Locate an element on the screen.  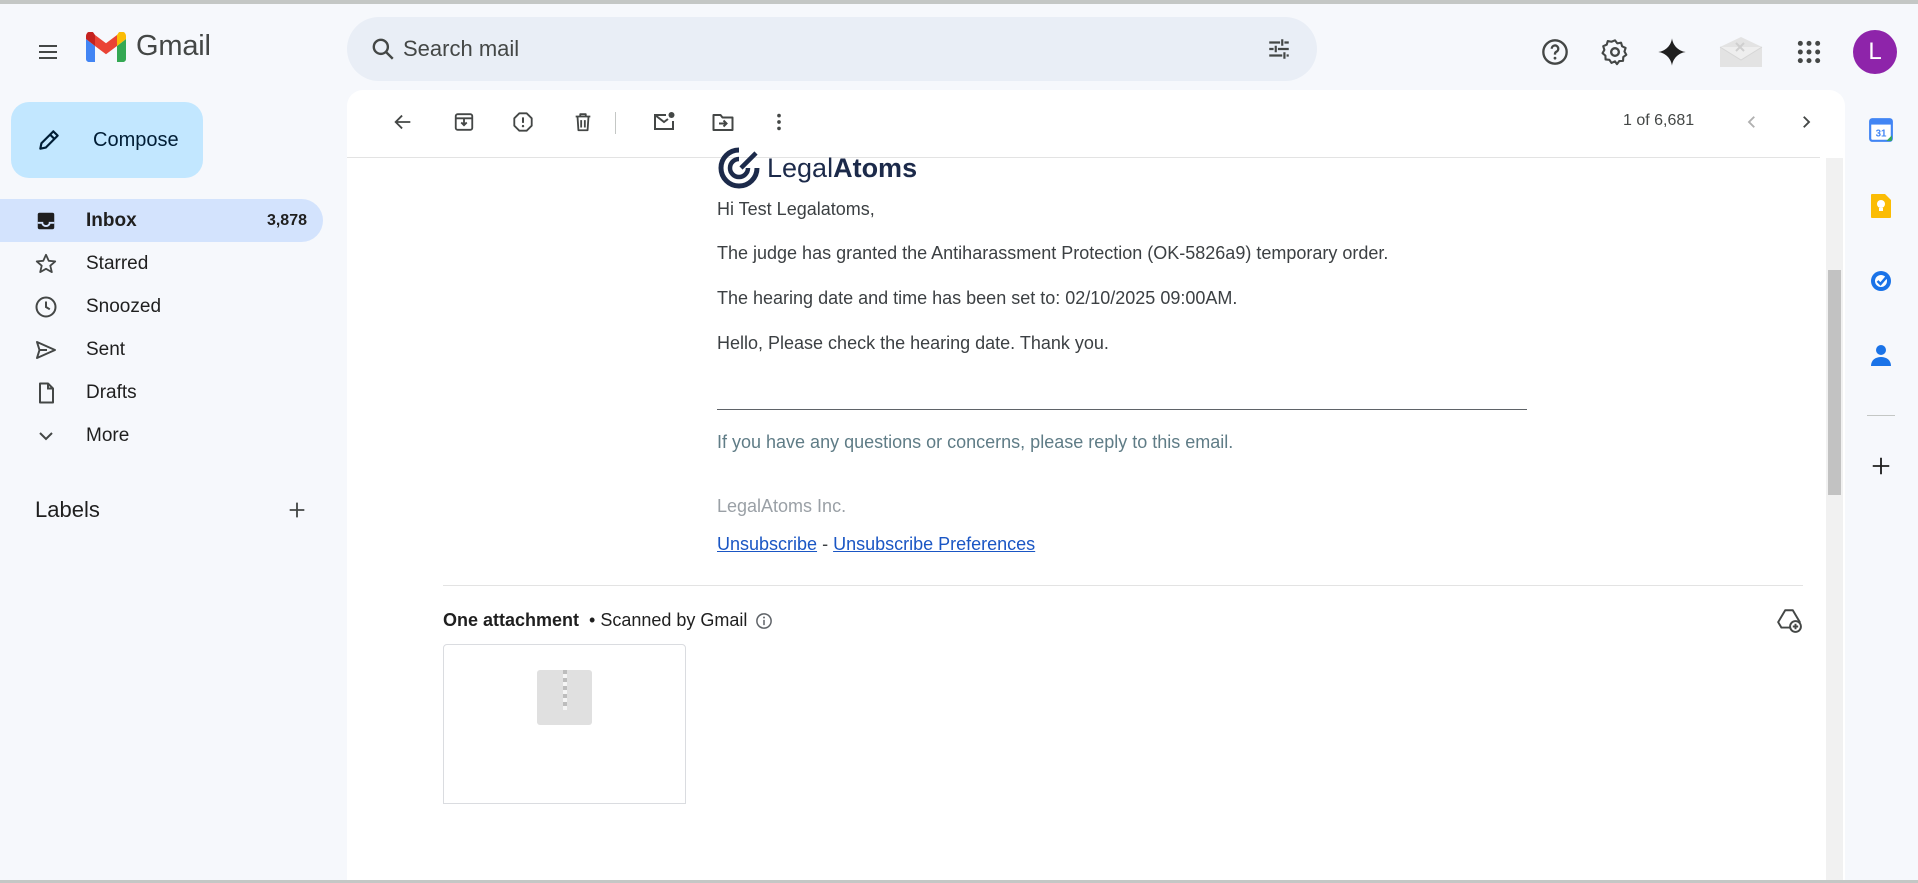
sidebar-item-label: Snoozed is located at coordinates (124, 306).